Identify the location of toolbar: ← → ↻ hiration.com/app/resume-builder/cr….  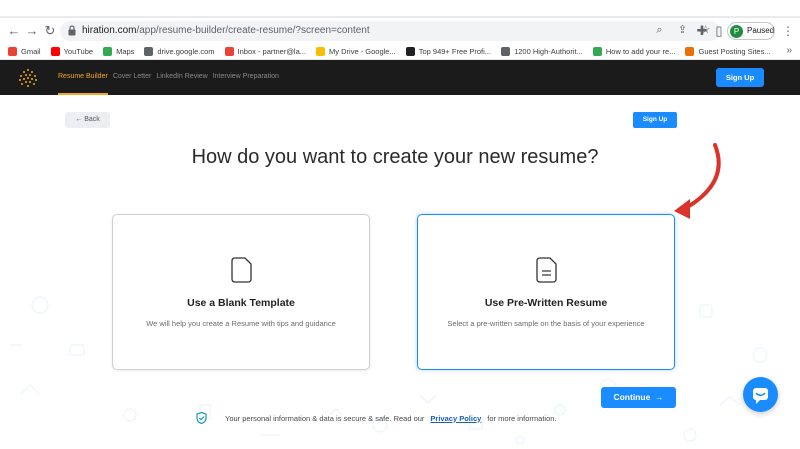
(400, 31).